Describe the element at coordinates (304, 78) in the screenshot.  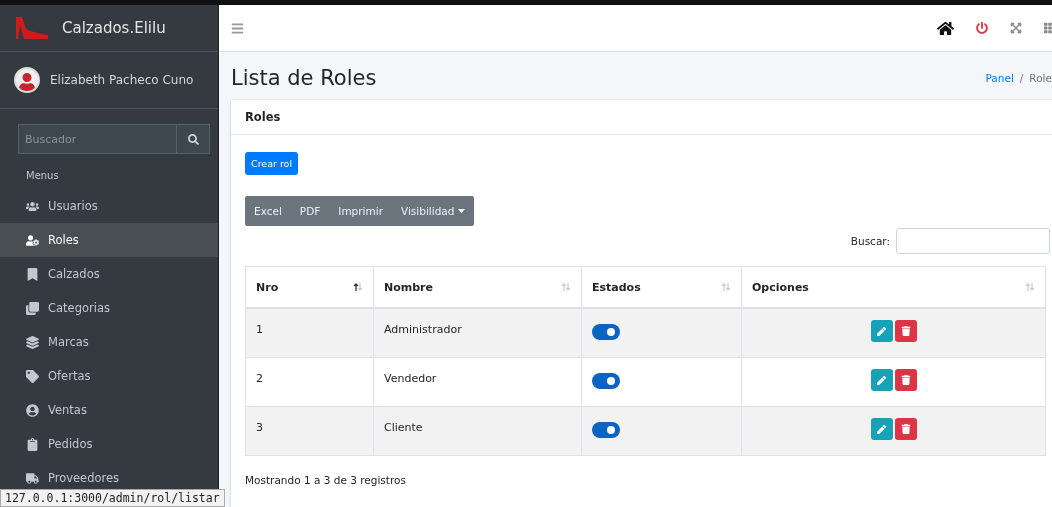
I see `page-title: Lista de Roles` at that location.